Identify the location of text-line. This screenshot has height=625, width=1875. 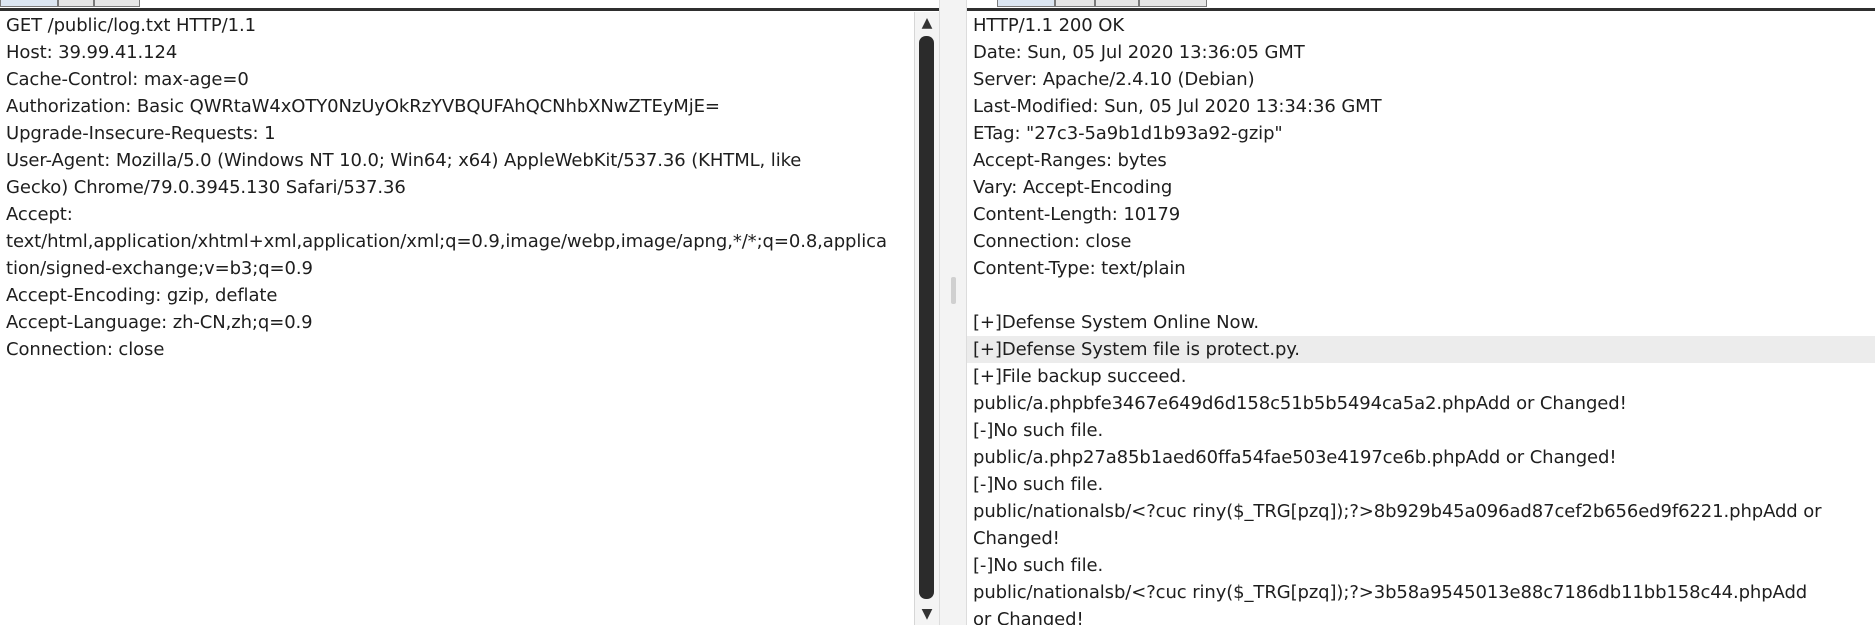
(1424, 295).